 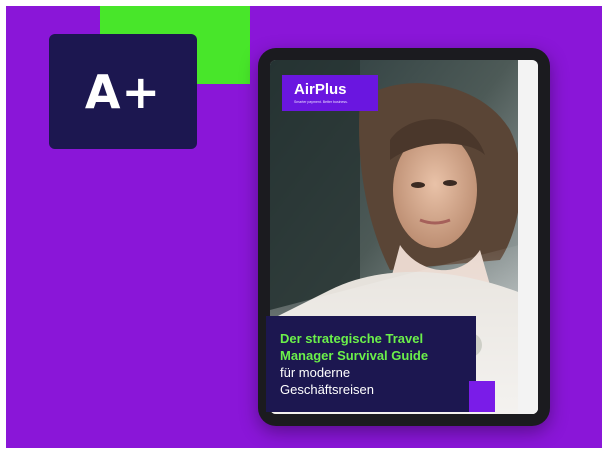 What do you see at coordinates (321, 102) in the screenshot?
I see `airplus-brand-tagline: Smarter payment. Better business.` at bounding box center [321, 102].